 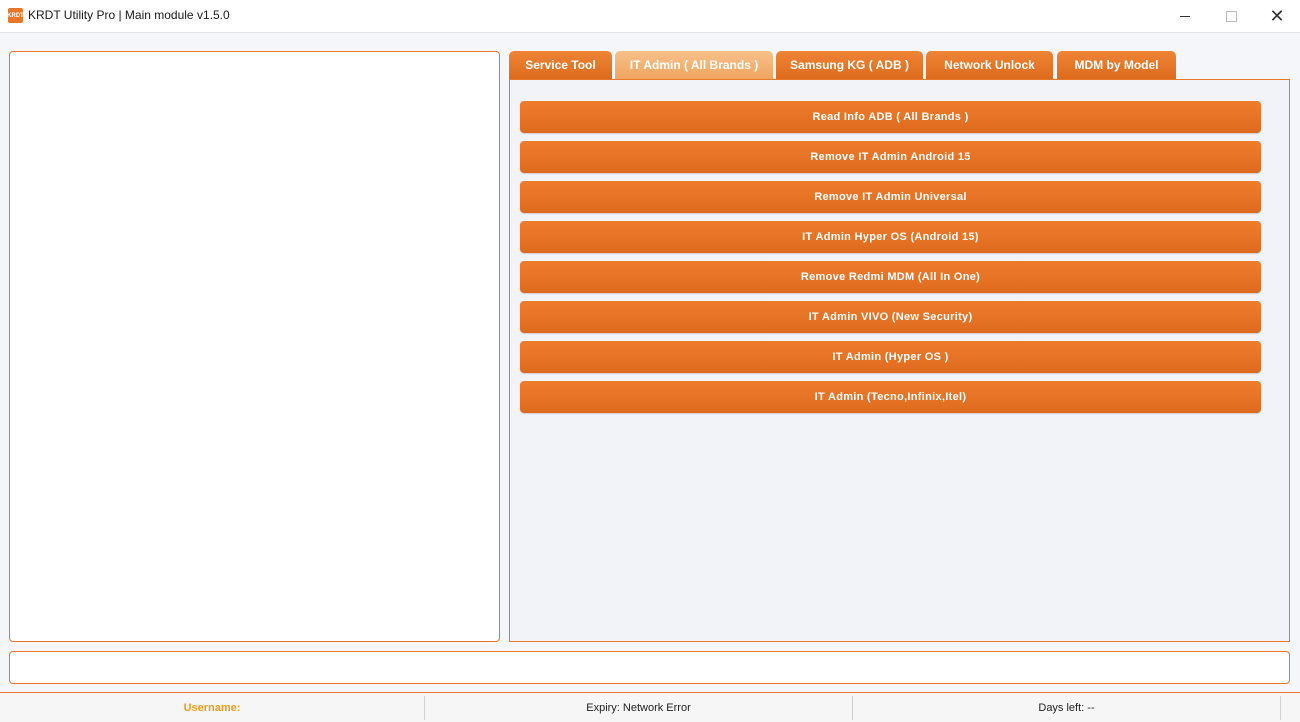 What do you see at coordinates (638, 707) in the screenshot?
I see `expiry-status: Expiry: Network Error` at bounding box center [638, 707].